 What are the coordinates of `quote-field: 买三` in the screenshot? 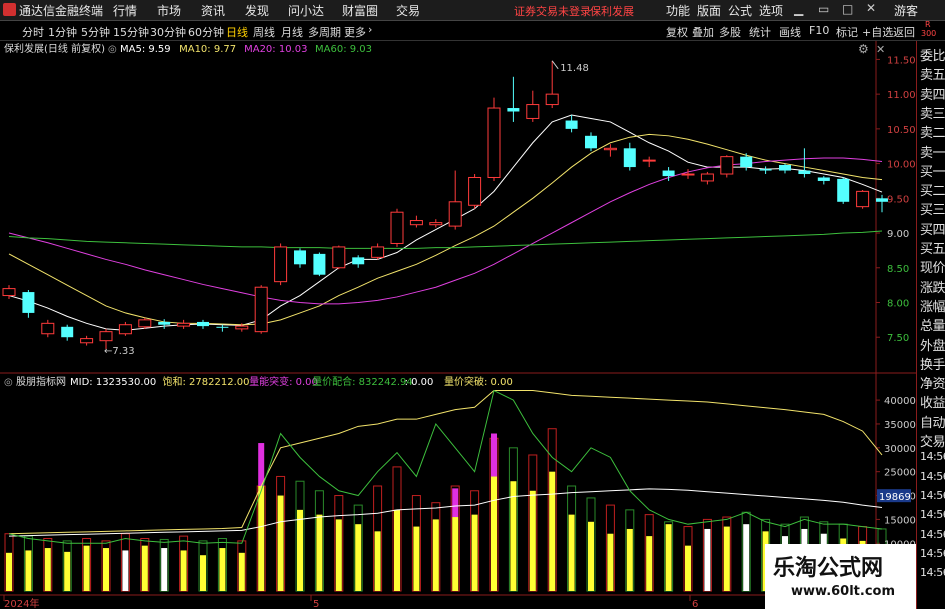 It's located at (932, 211).